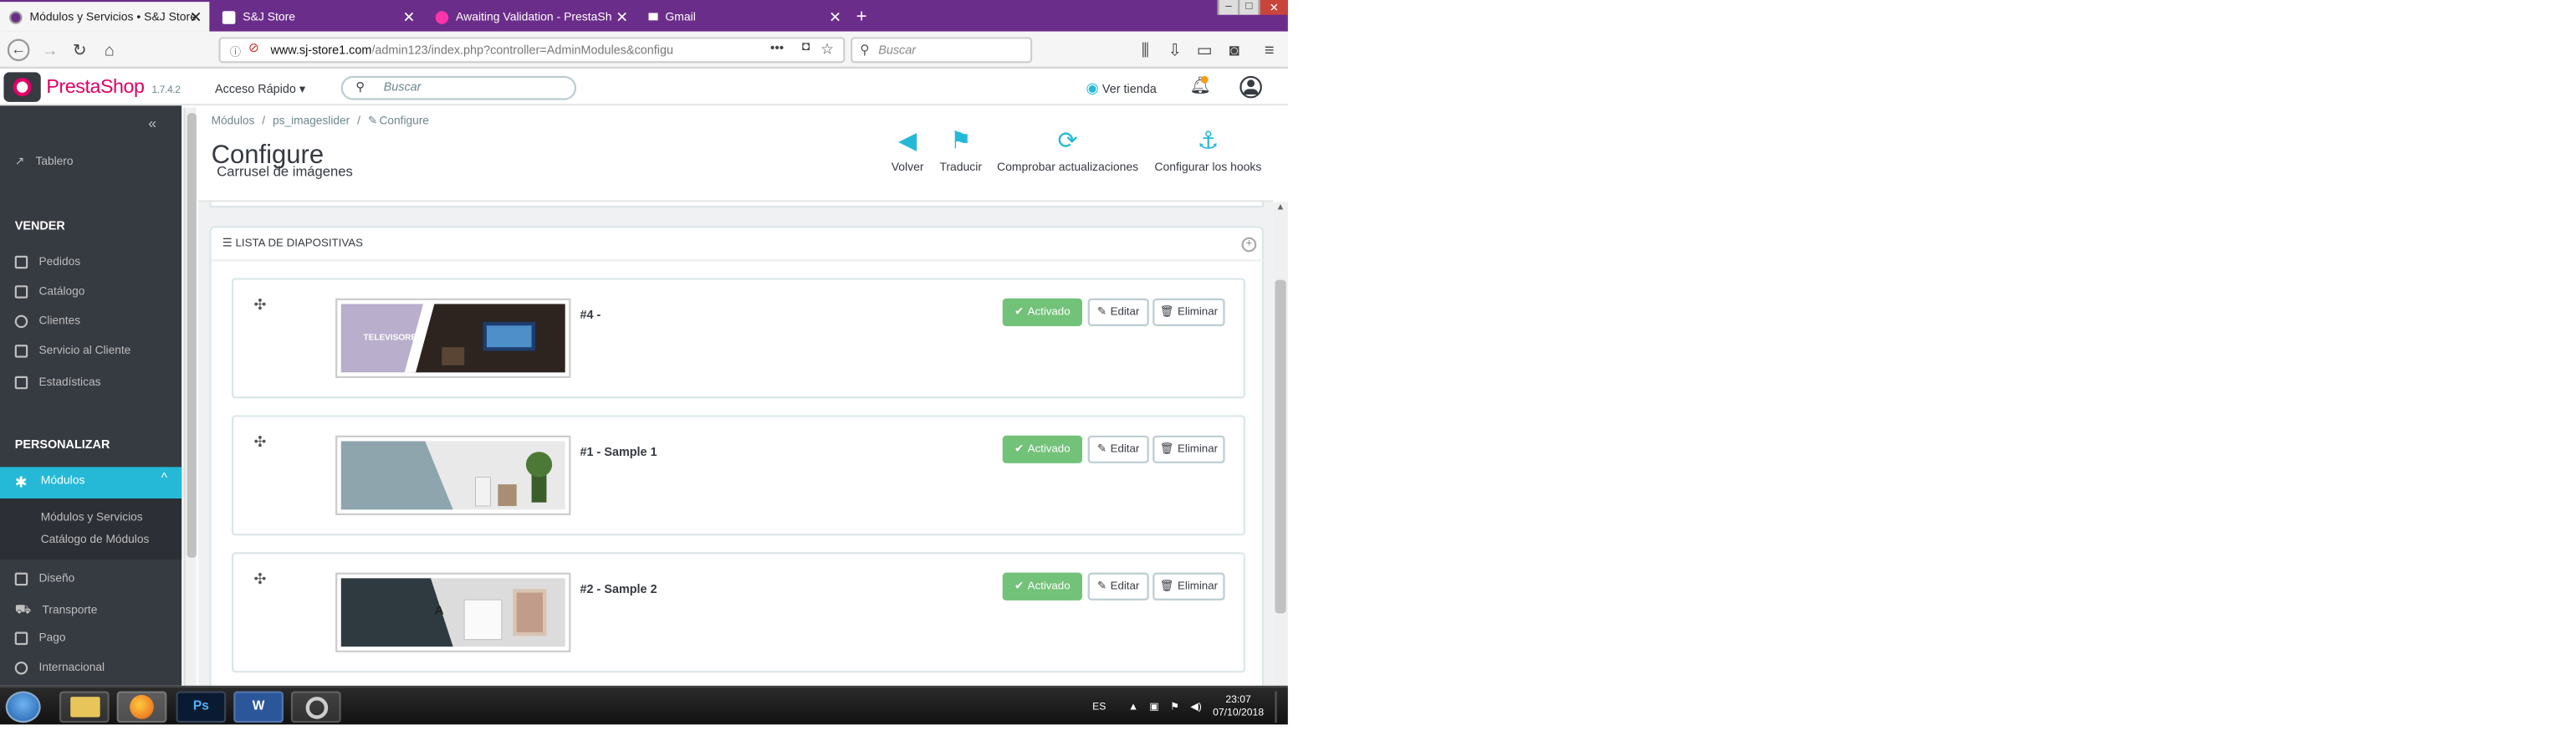 Image resolution: width=2576 pixels, height=736 pixels. I want to click on sidebar-scrollbar, so click(190, 396).